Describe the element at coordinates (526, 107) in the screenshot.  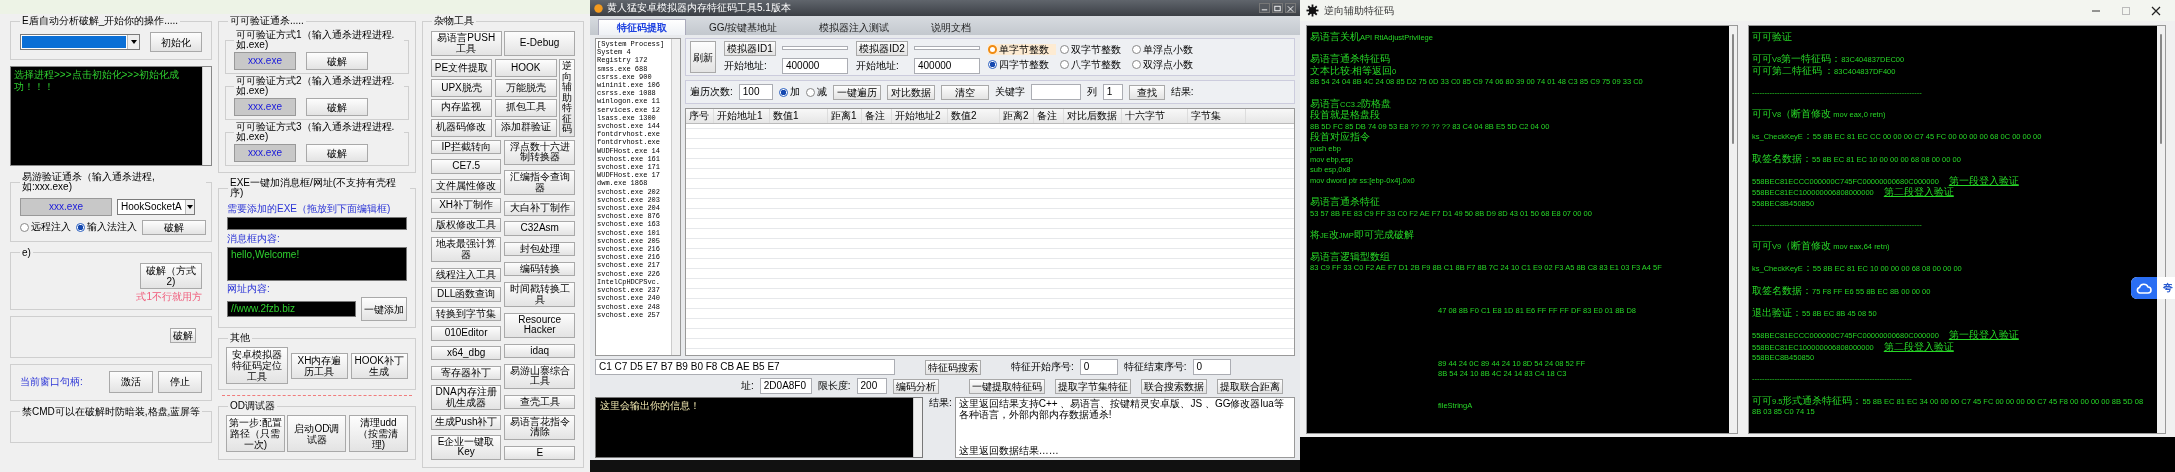
I see `push-button: 抓包工具` at that location.